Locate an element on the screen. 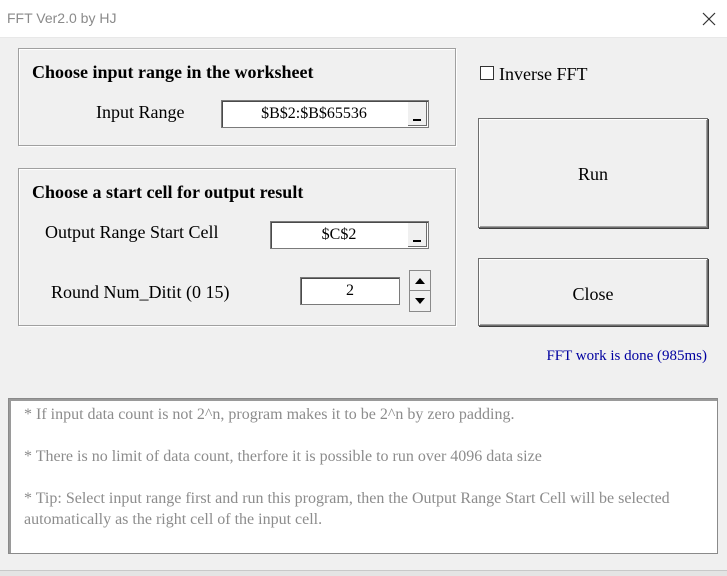 This screenshot has height=576, width=727. round-digit-spinner is located at coordinates (420, 291).